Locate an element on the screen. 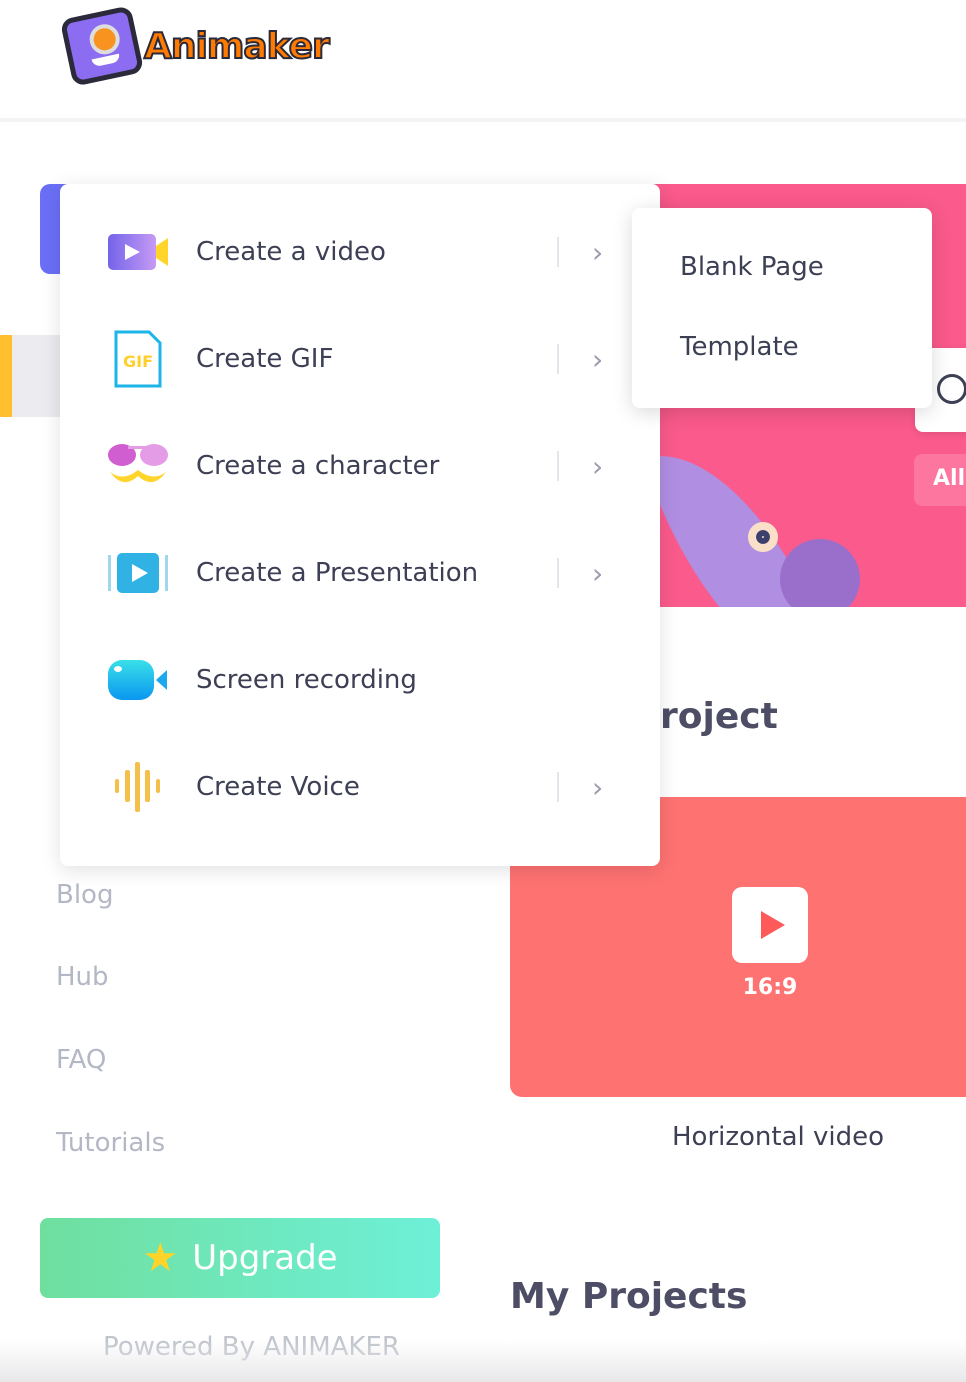 The height and width of the screenshot is (1382, 966). flower-illustration is located at coordinates (763, 537).